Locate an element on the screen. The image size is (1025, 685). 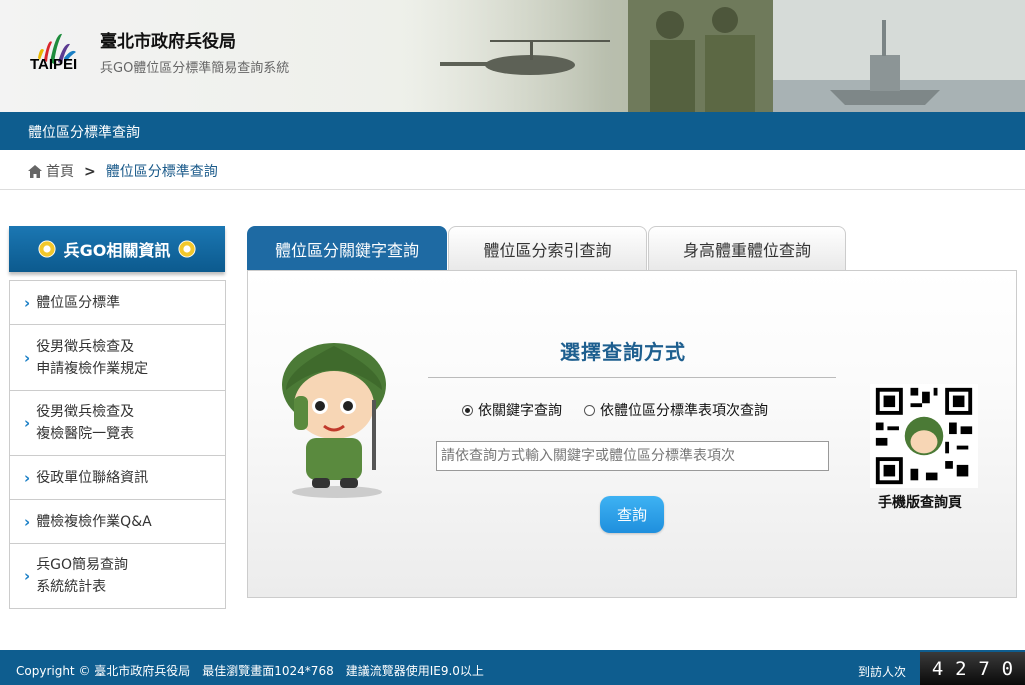
search-input is located at coordinates (632, 456).